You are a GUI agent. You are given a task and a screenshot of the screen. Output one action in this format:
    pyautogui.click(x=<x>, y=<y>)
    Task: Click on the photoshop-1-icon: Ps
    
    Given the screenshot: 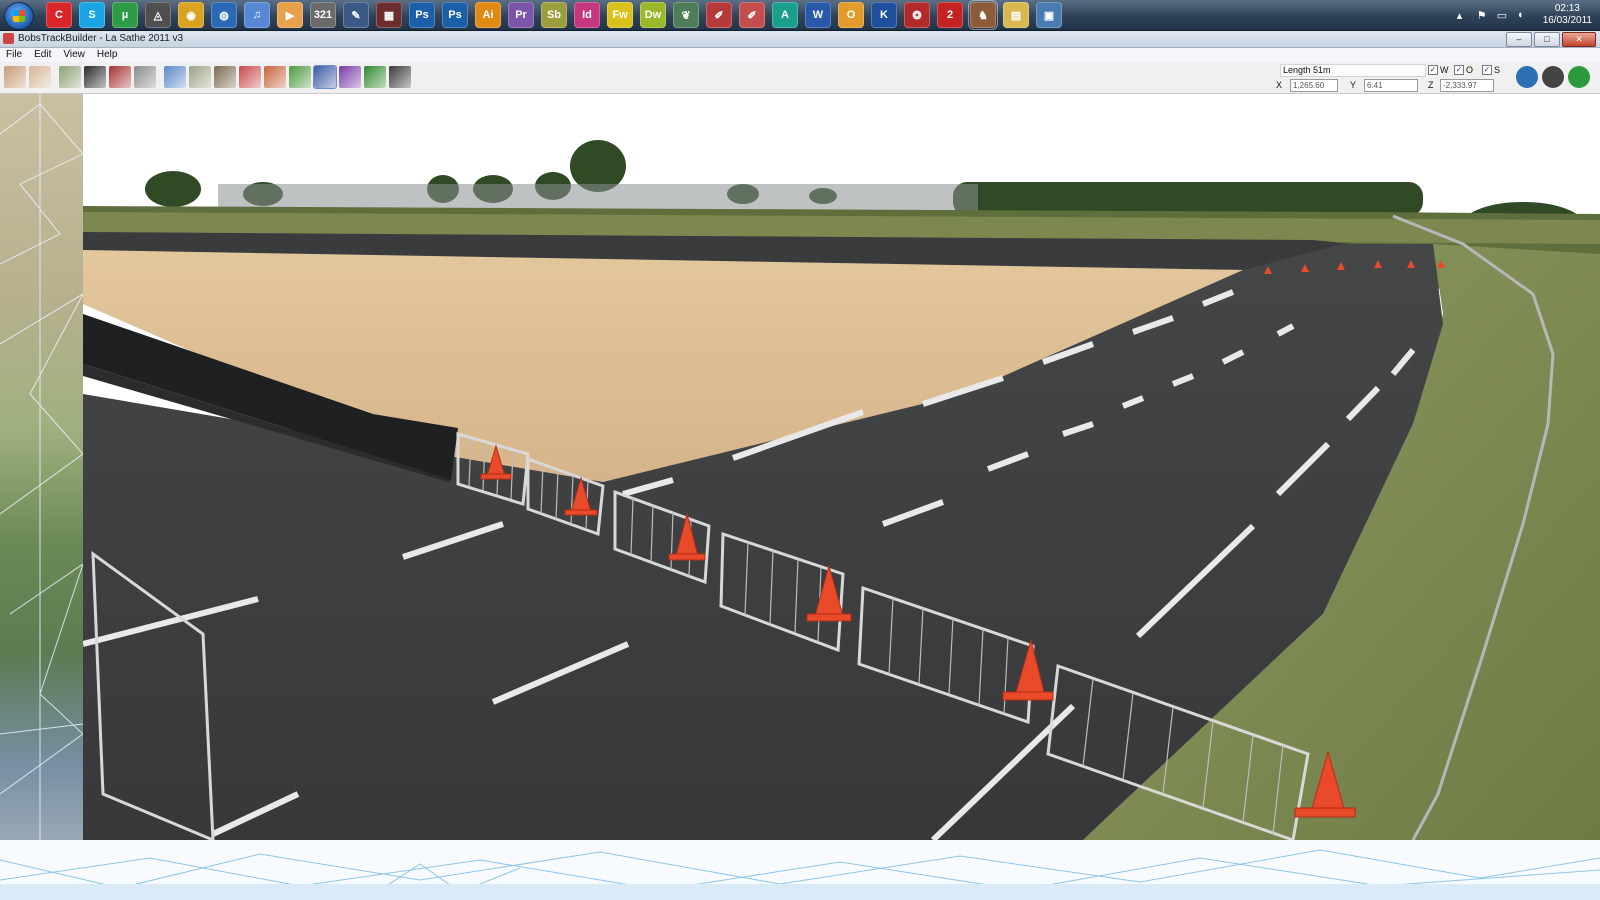 What is the action you would take?
    pyautogui.click(x=422, y=15)
    